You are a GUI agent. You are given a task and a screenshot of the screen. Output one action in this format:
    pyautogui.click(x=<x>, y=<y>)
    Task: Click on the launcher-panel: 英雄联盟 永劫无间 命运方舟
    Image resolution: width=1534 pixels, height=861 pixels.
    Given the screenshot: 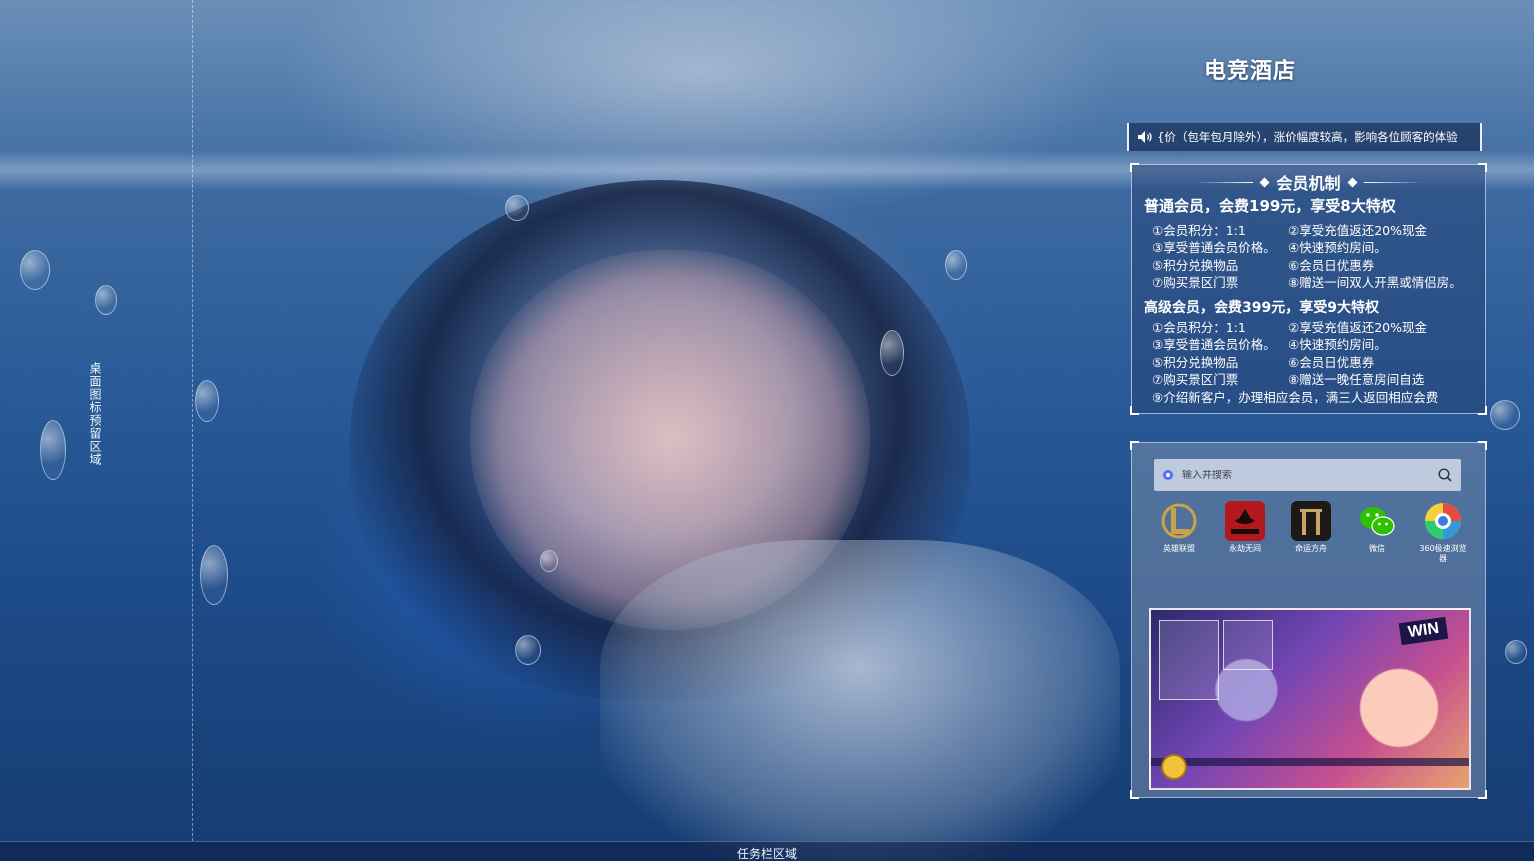 What is the action you would take?
    pyautogui.click(x=1308, y=620)
    